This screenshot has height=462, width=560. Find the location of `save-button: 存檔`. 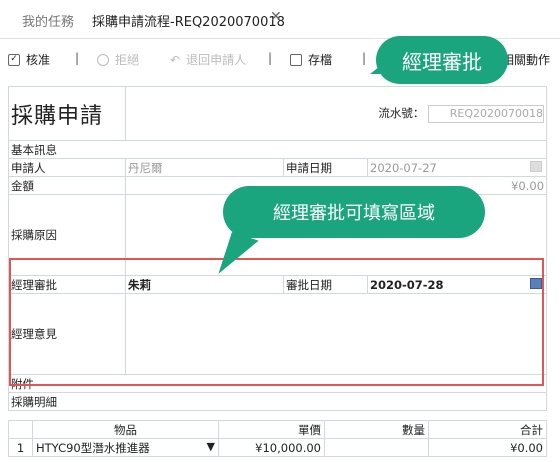

save-button: 存檔 is located at coordinates (311, 59).